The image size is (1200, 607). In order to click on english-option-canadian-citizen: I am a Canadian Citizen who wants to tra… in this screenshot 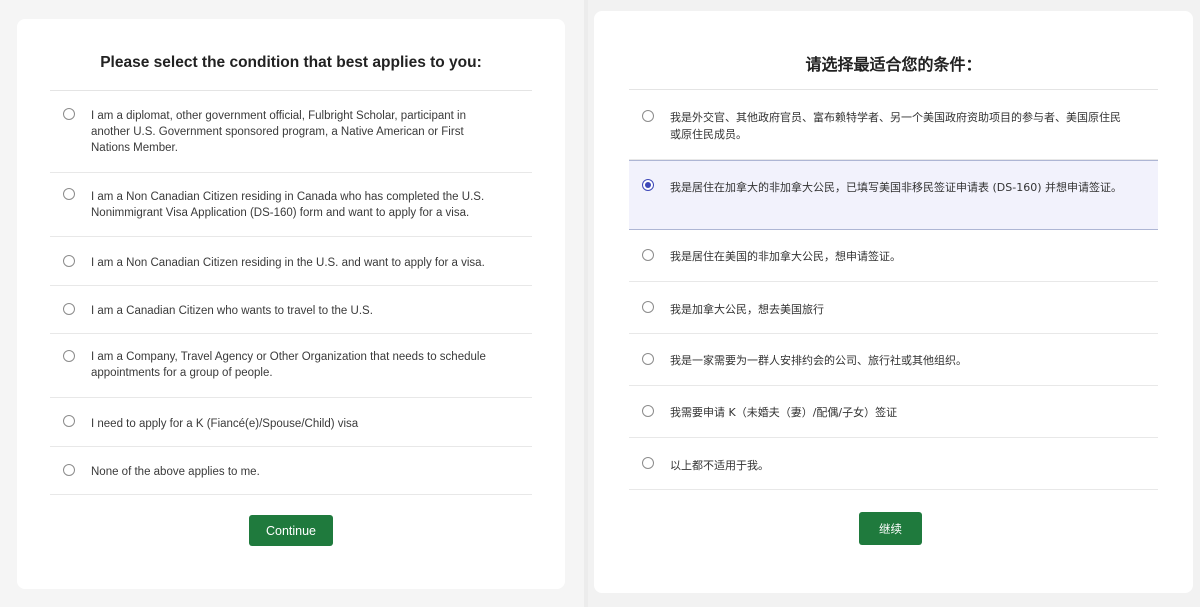, I will do `click(291, 310)`.